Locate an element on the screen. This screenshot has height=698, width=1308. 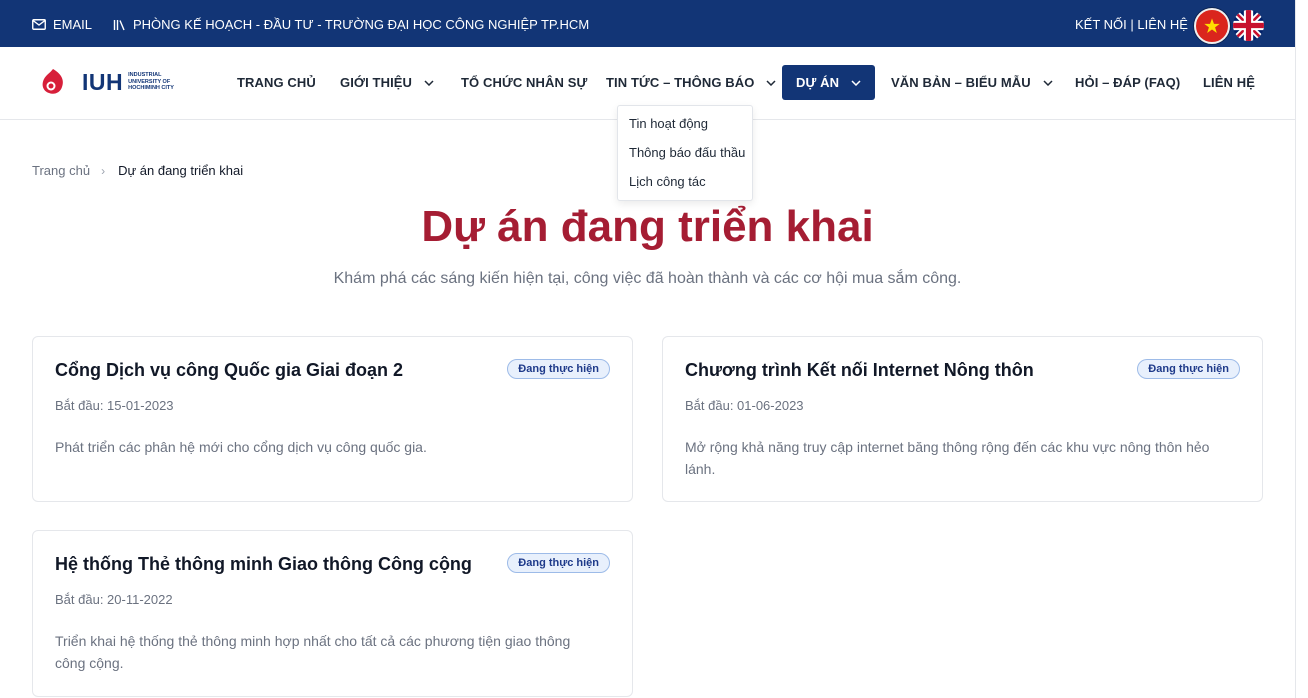
breadcrumb-current: Dự án đang triển khai is located at coordinates (181, 170).